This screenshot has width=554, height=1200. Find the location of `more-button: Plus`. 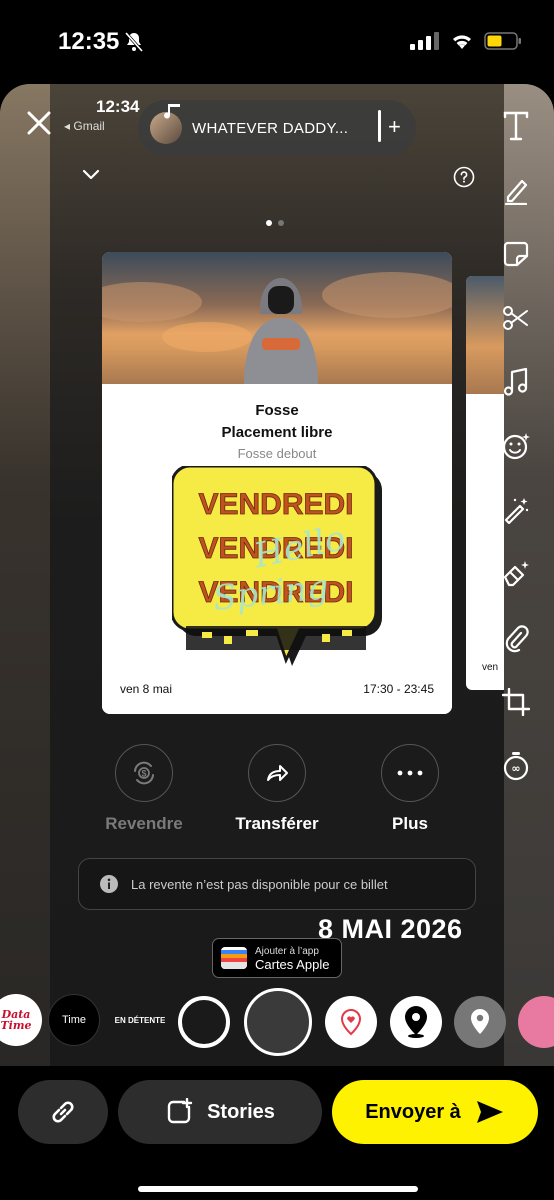

more-button: Plus is located at coordinates (410, 789).